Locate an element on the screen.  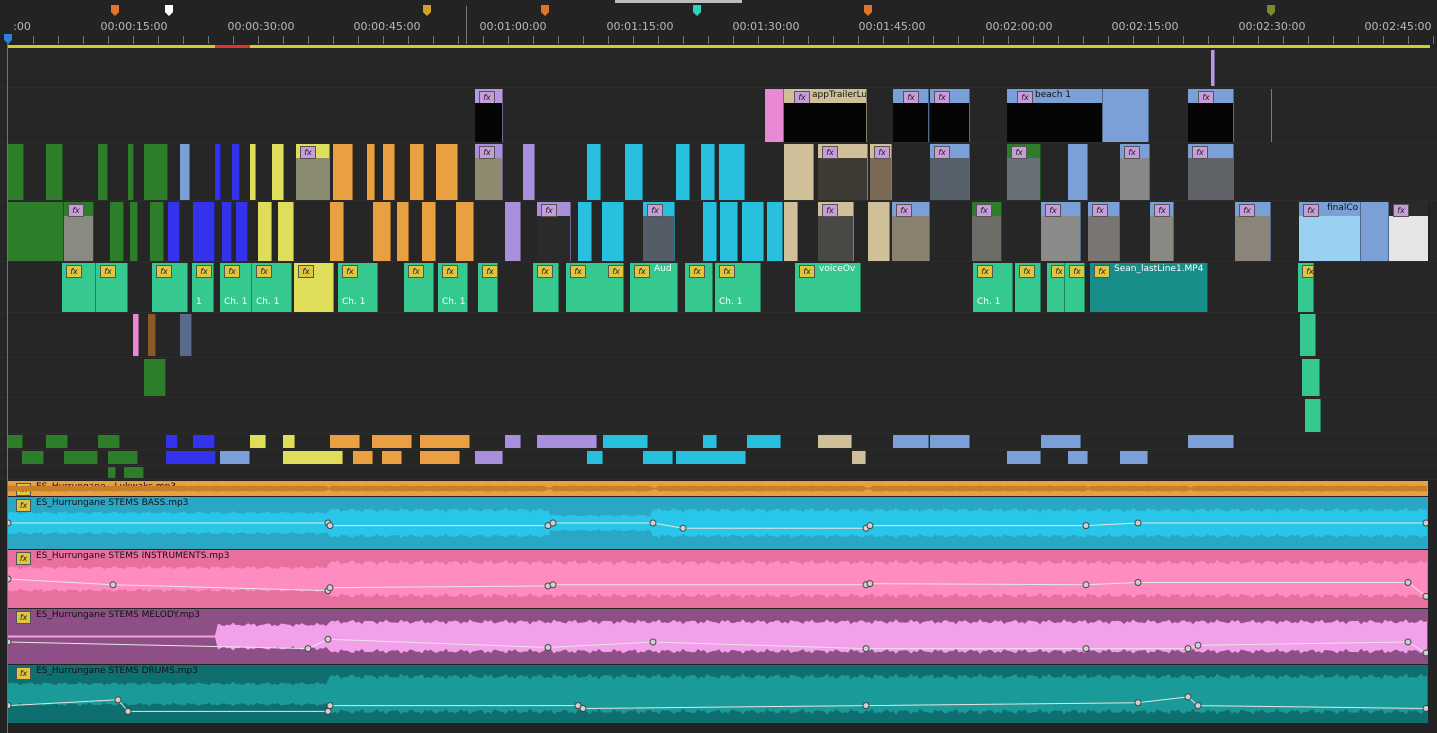
music-clip-drums: fx ES_Hurrungane STEMS DRUMS.mp3 is located at coordinates (718, 694).